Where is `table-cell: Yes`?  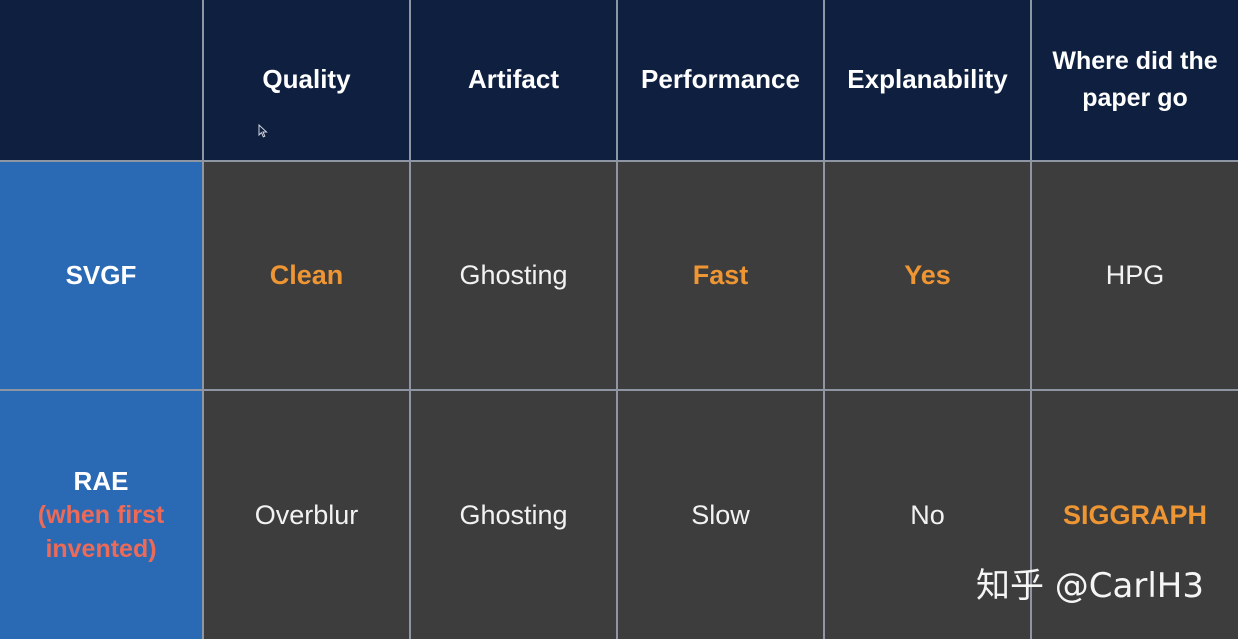 table-cell: Yes is located at coordinates (928, 276).